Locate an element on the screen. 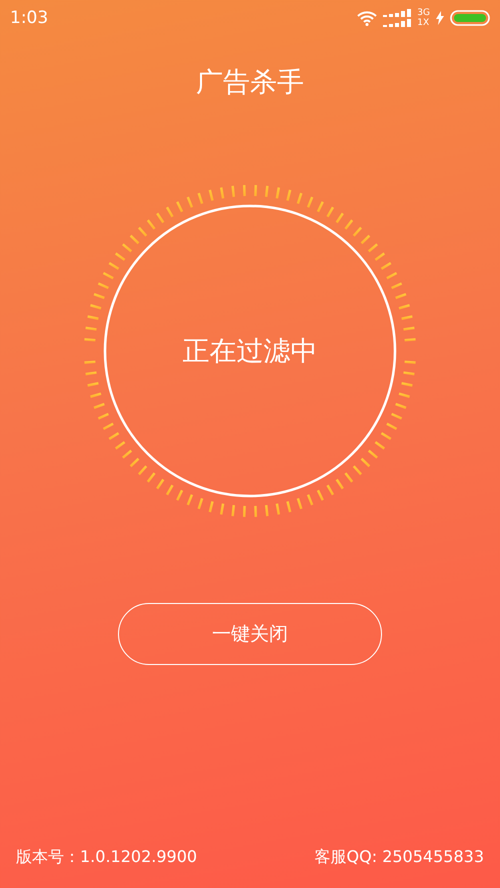  signal-icon is located at coordinates (397, 18).